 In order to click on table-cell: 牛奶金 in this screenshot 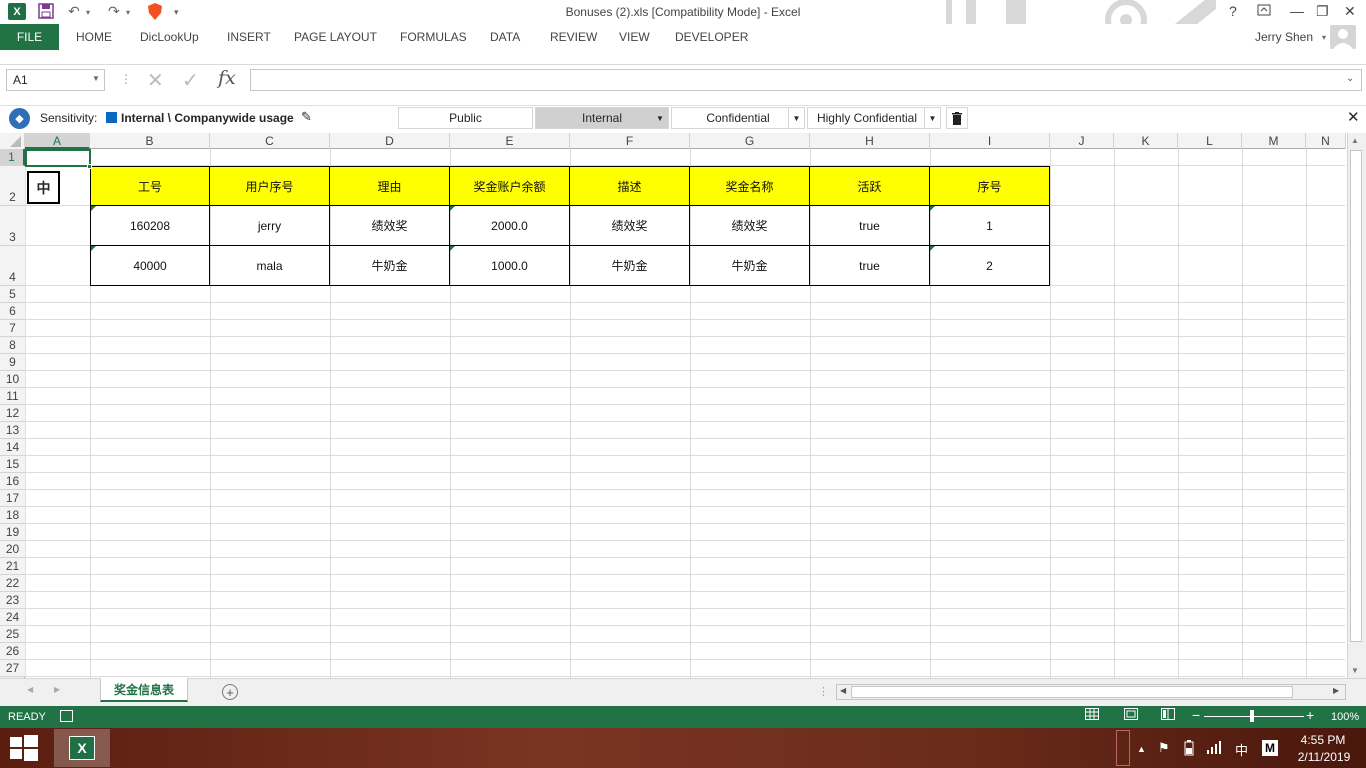, I will do `click(750, 266)`.